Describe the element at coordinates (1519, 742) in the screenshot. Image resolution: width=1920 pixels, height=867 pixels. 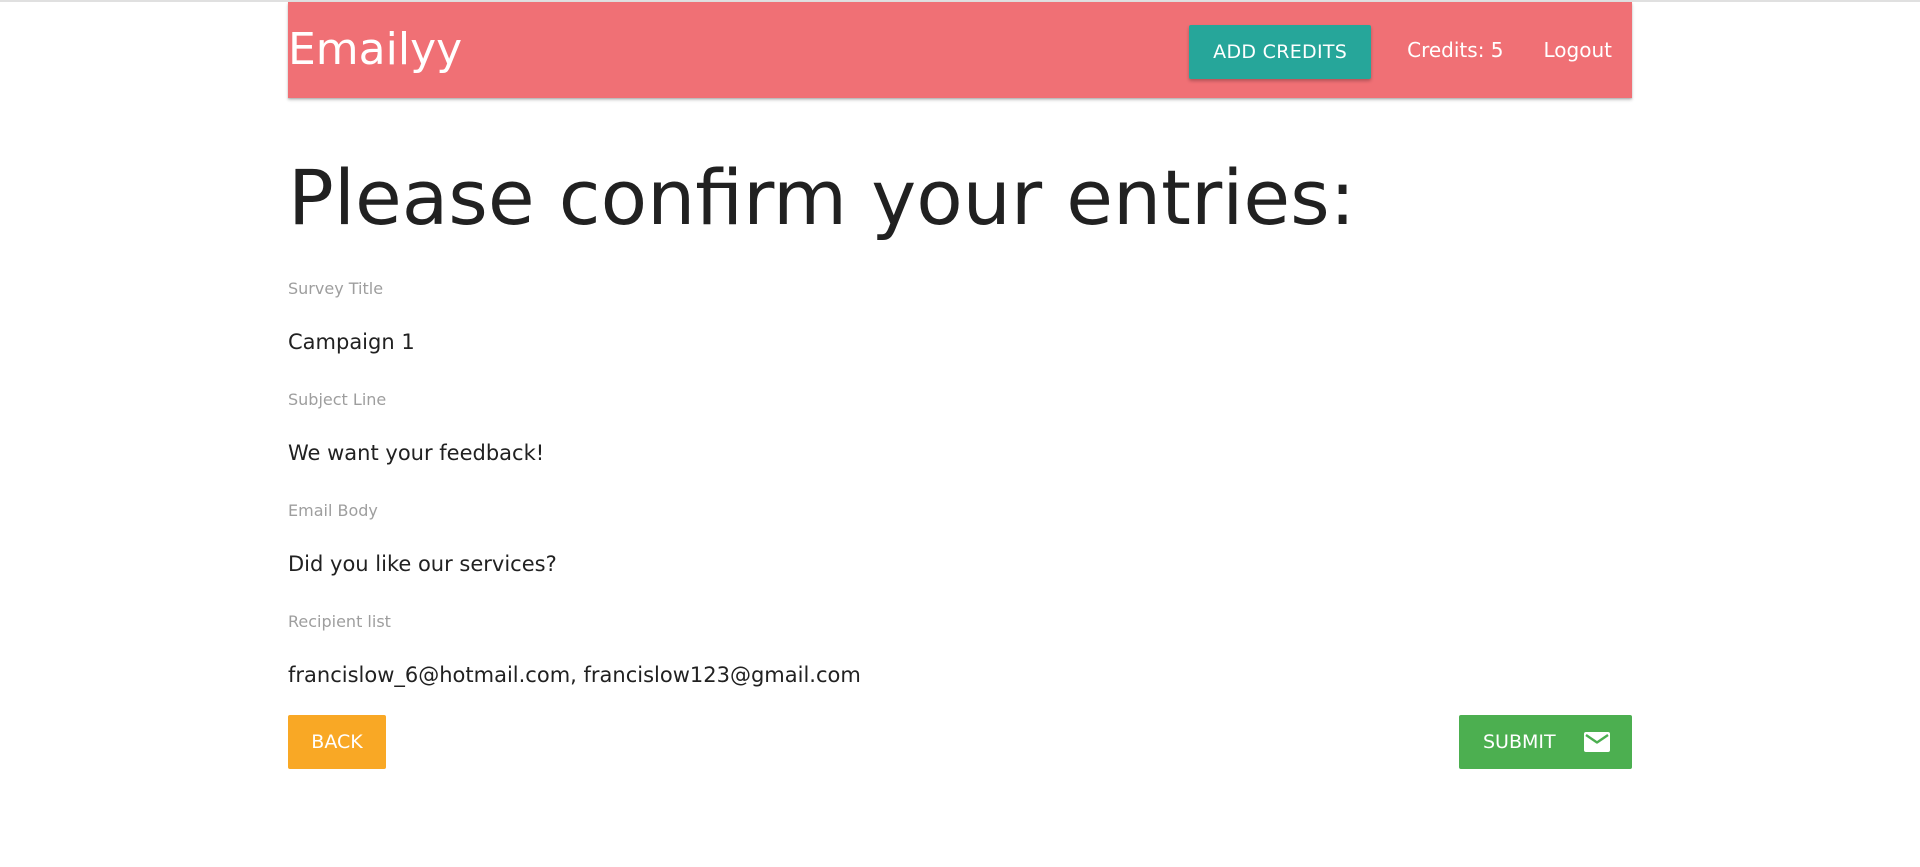
I see `submit-button-label: SUBMIT` at that location.